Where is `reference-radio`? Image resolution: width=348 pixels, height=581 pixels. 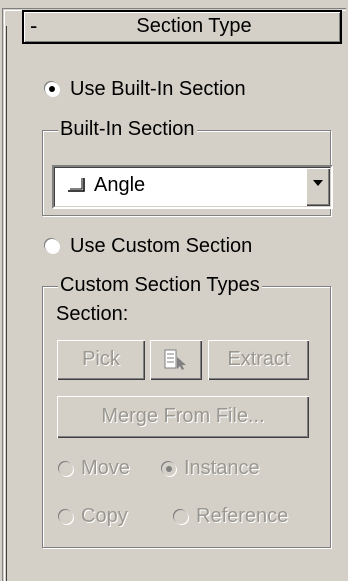 reference-radio is located at coordinates (181, 517).